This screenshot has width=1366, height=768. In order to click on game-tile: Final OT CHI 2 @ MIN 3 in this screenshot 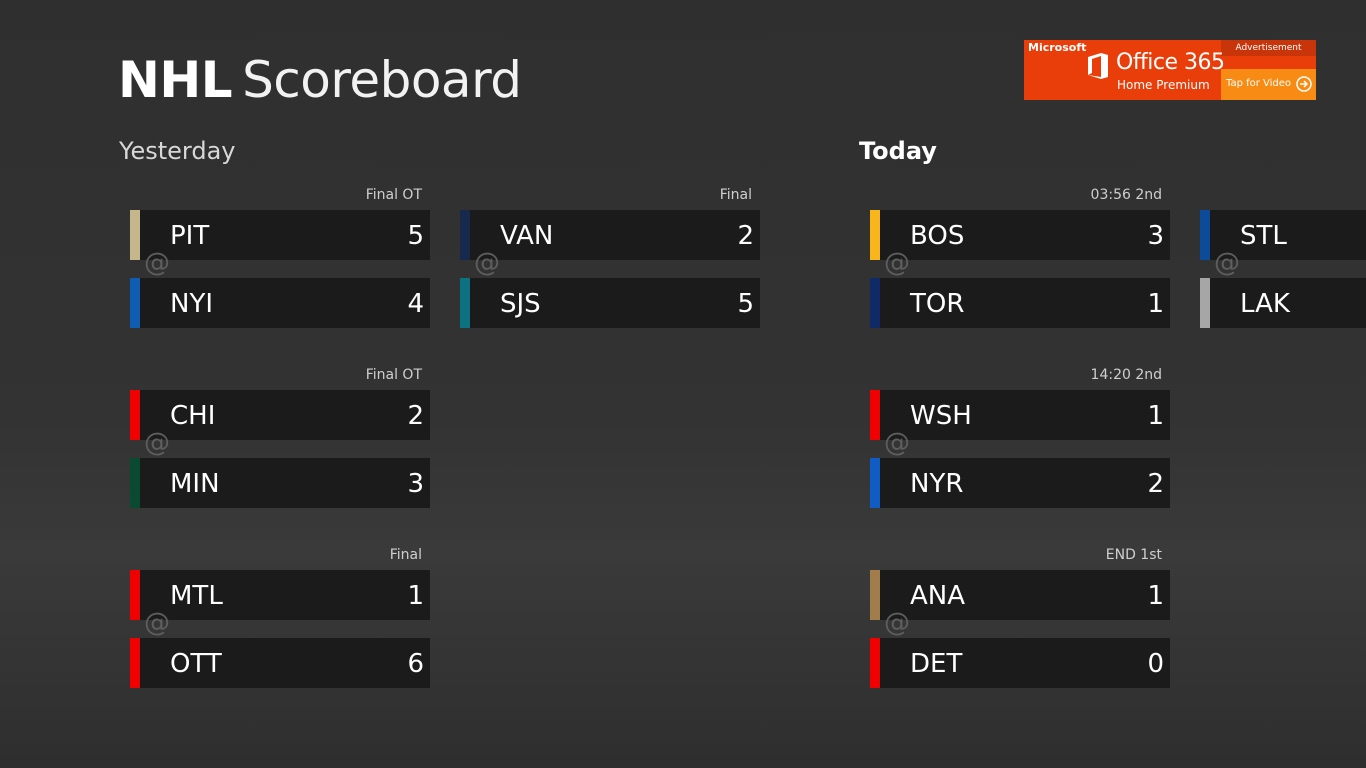, I will do `click(280, 437)`.